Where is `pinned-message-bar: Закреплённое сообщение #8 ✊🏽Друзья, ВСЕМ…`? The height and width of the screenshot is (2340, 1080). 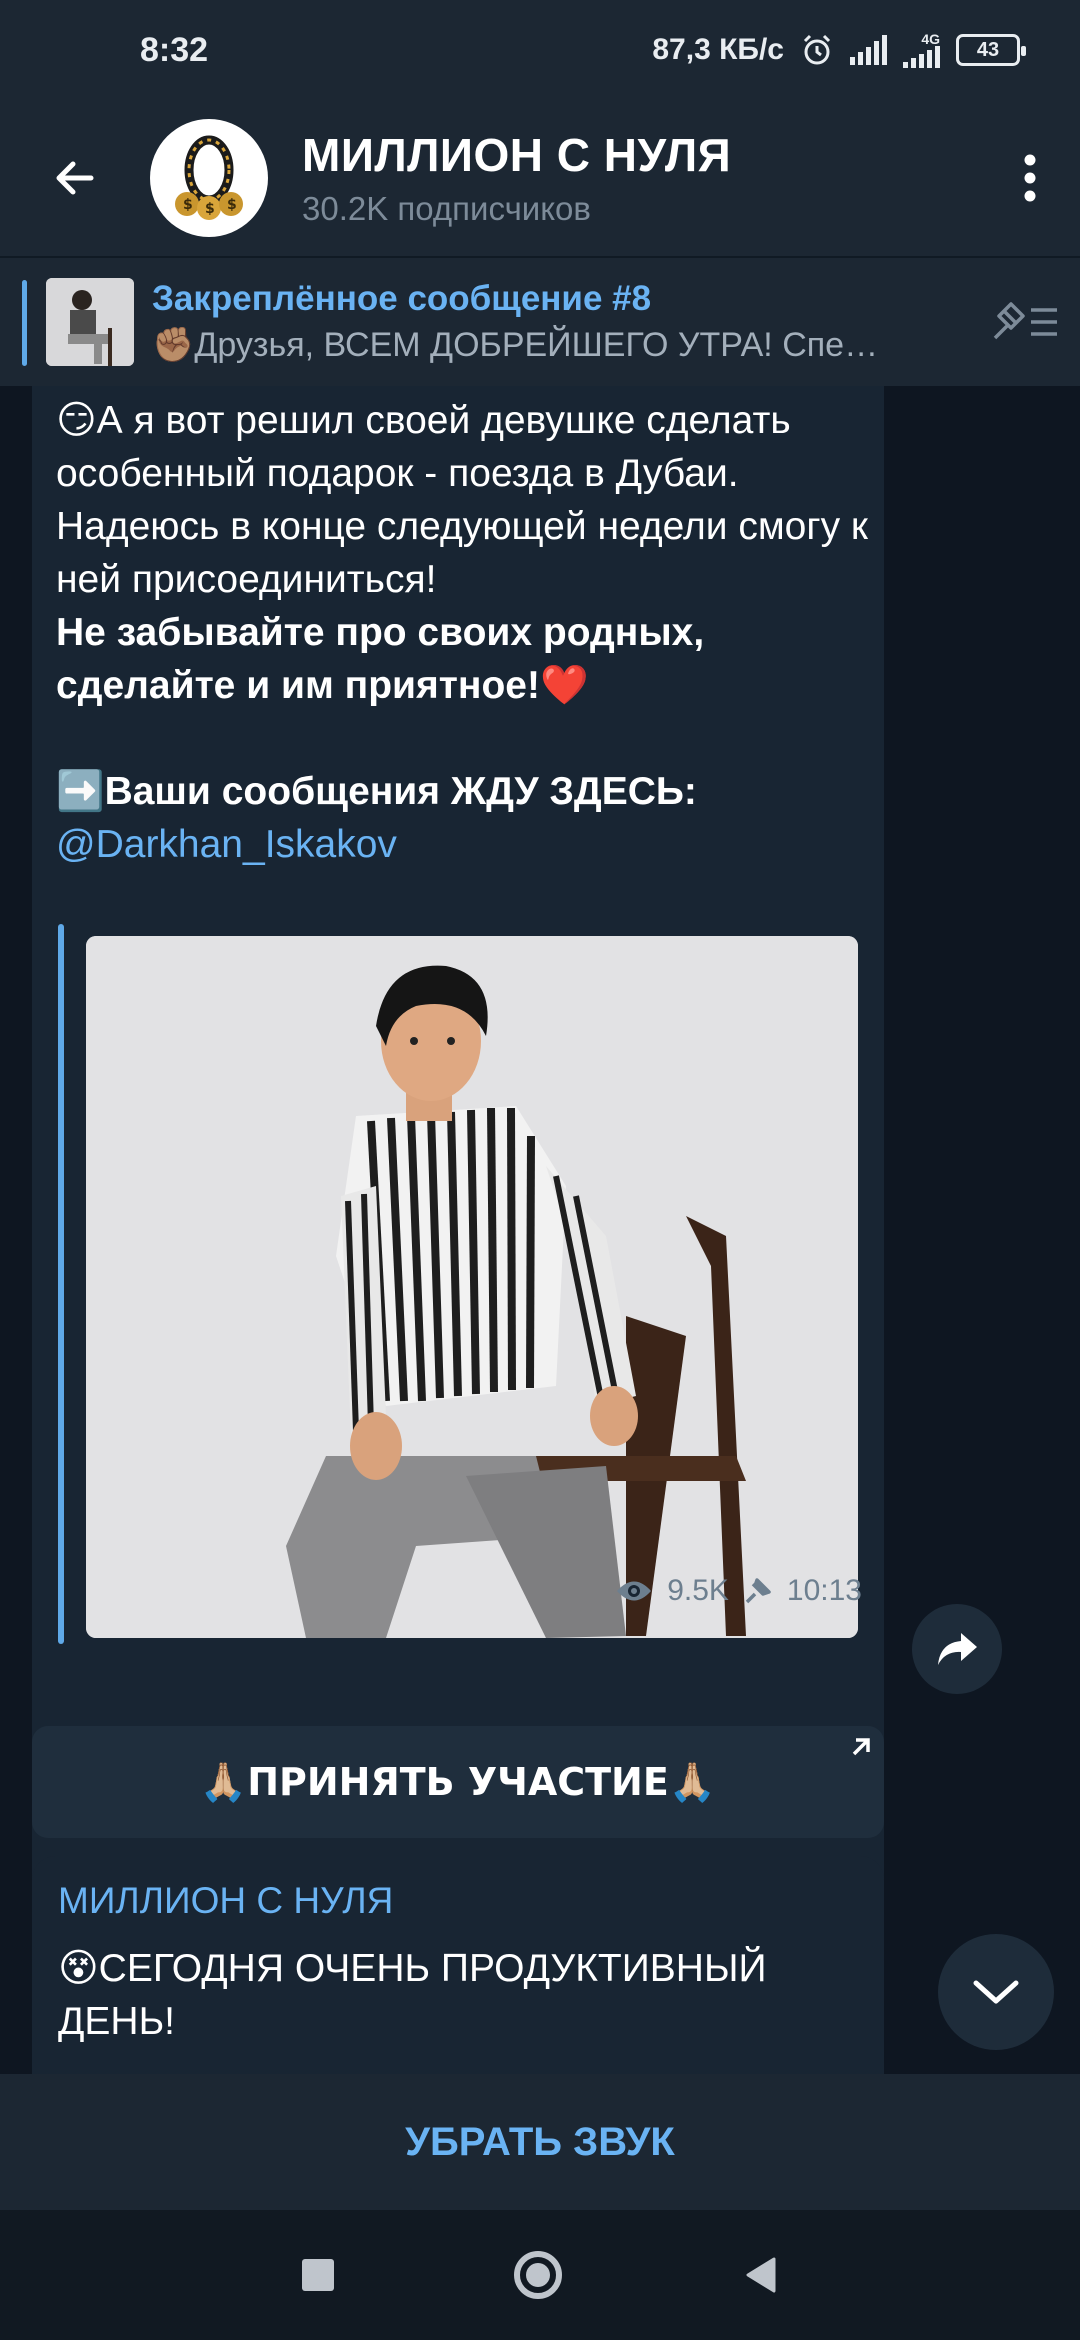
pinned-message-bar: Закреплённое сообщение #8 ✊🏽Друзья, ВСЕМ… is located at coordinates (540, 321).